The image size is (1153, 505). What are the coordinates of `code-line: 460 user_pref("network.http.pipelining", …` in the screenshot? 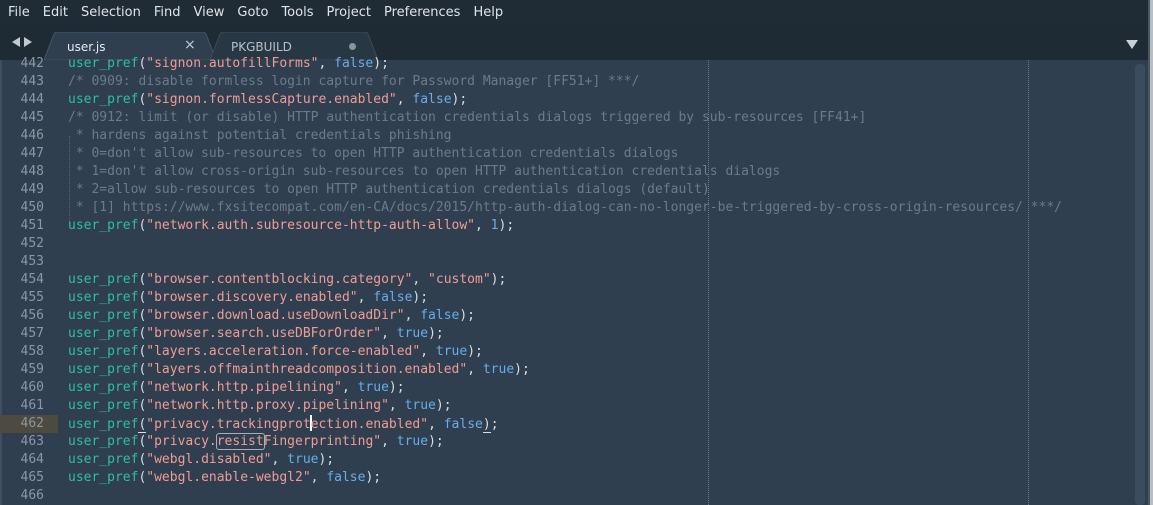 It's located at (570, 388).